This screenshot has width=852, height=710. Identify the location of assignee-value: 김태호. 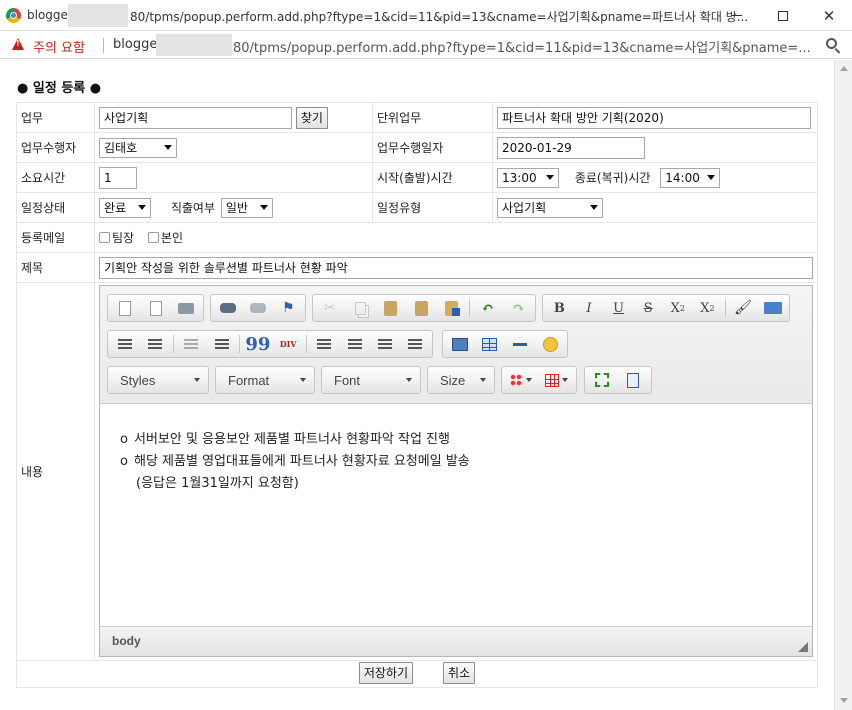
(121, 148).